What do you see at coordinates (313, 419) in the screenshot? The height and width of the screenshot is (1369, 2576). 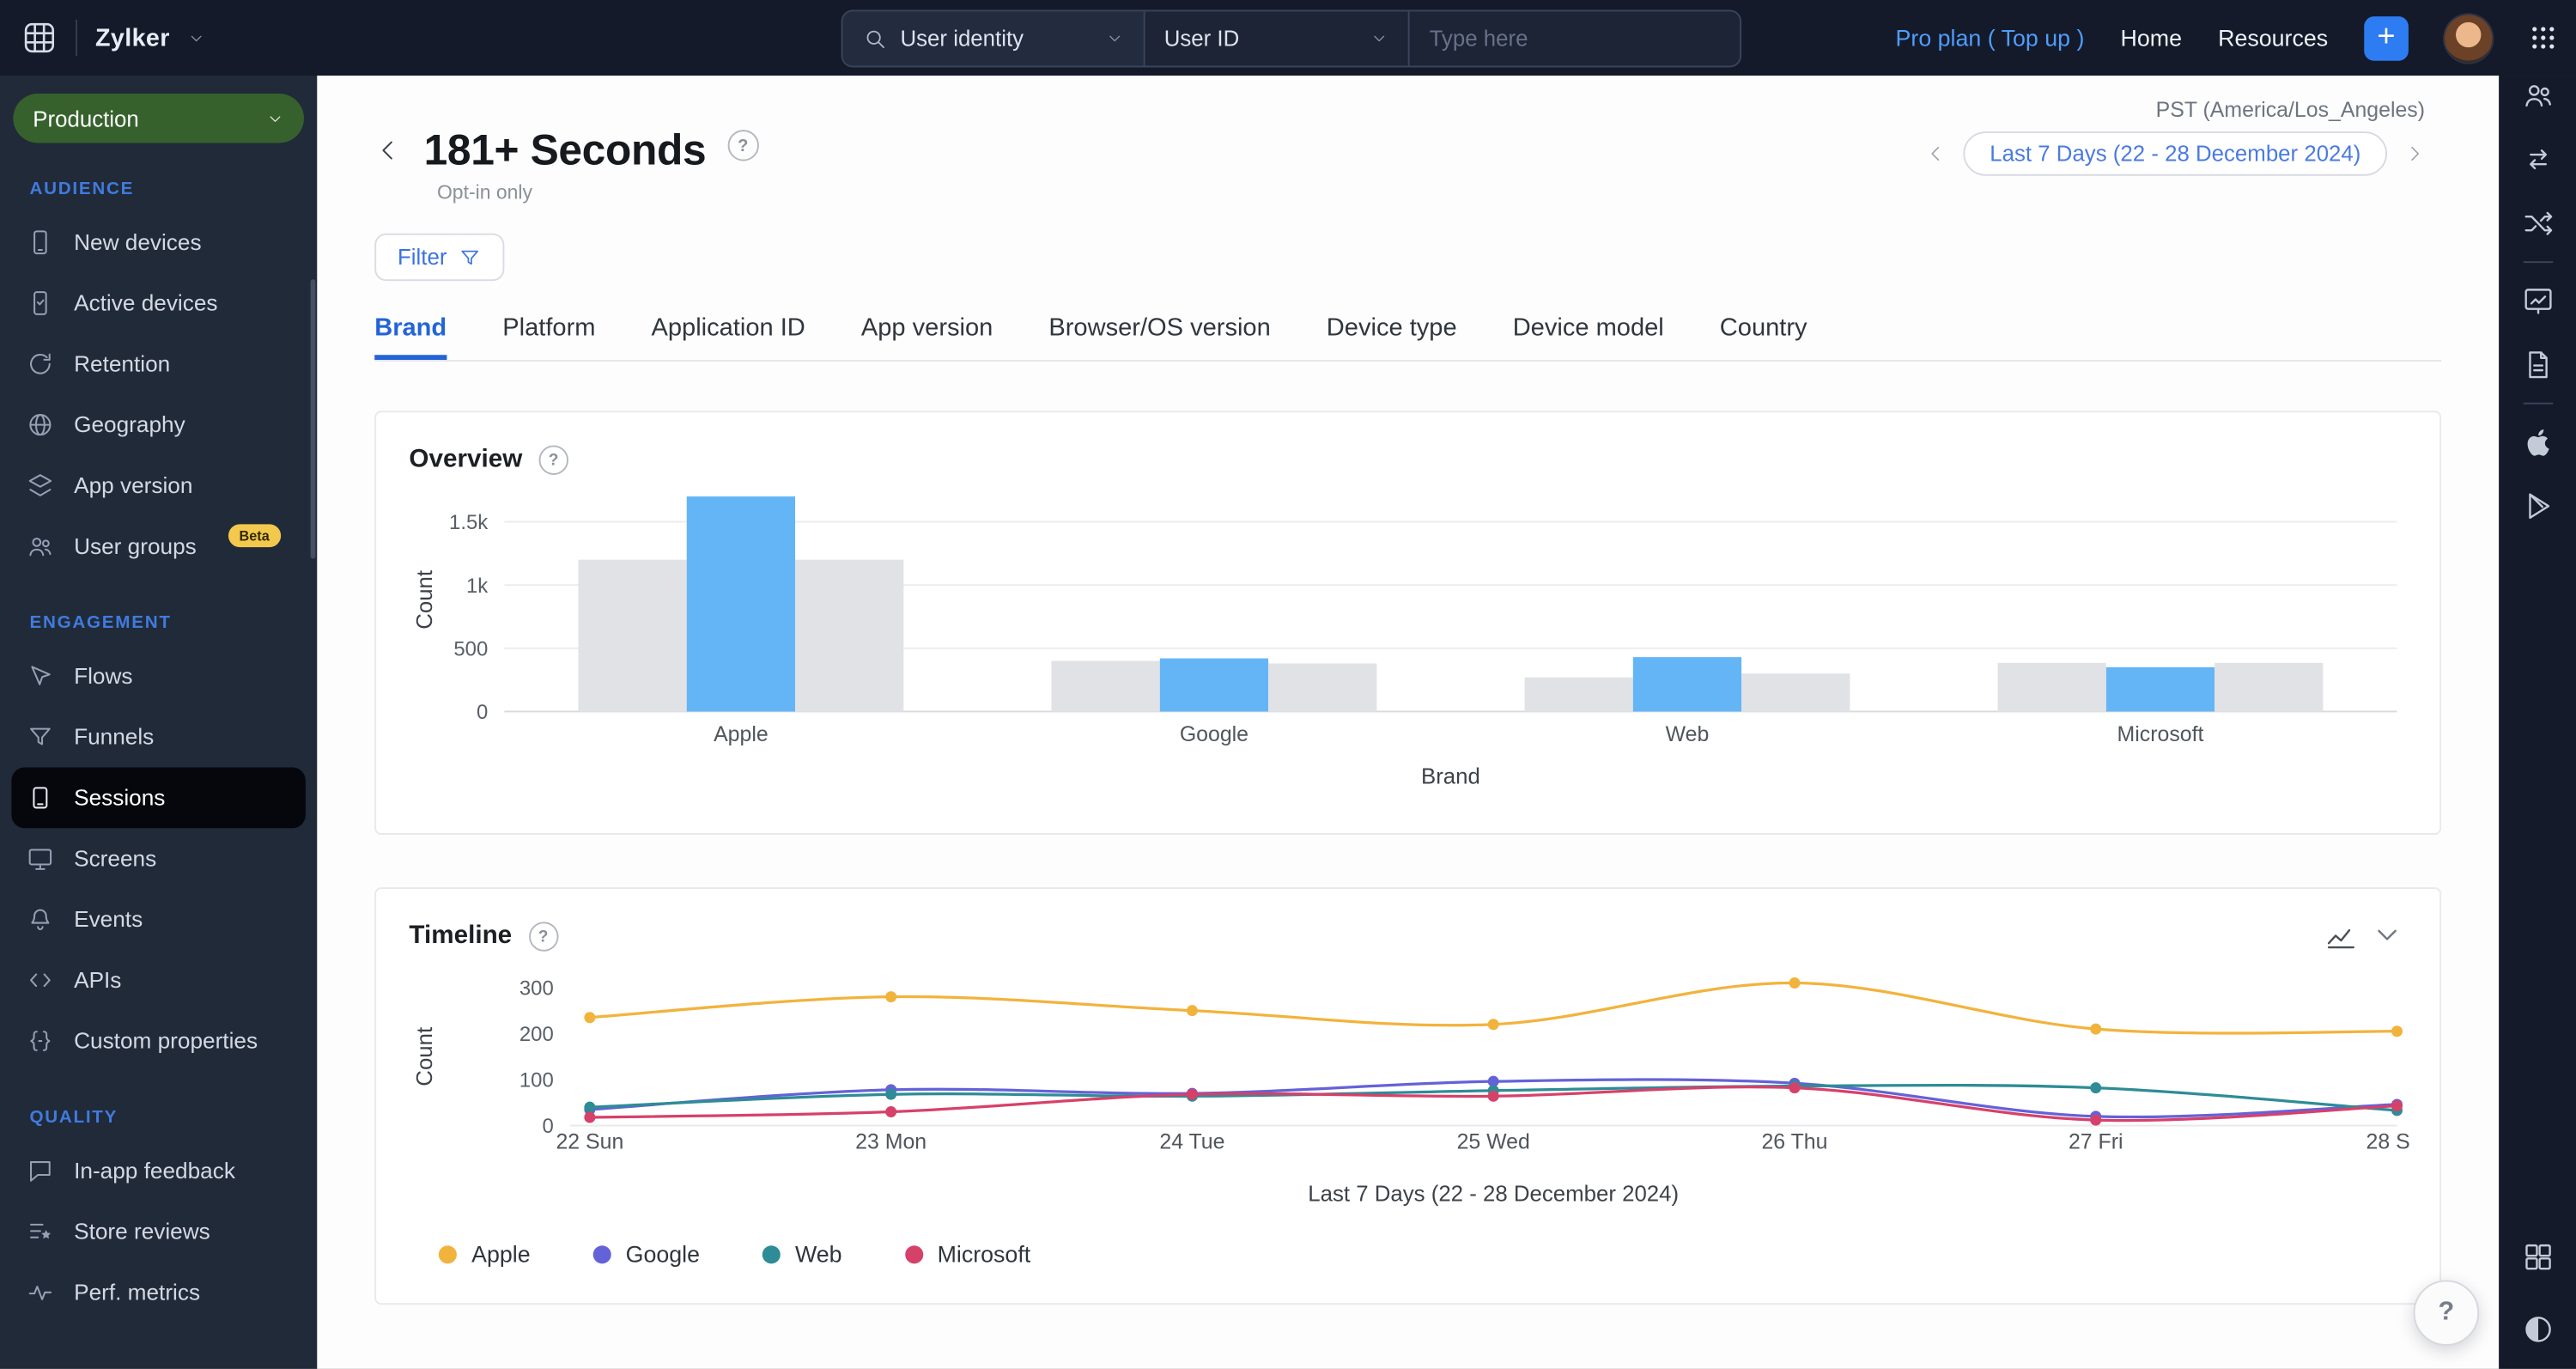 I see `sidebar-scrollbar-thumb` at bounding box center [313, 419].